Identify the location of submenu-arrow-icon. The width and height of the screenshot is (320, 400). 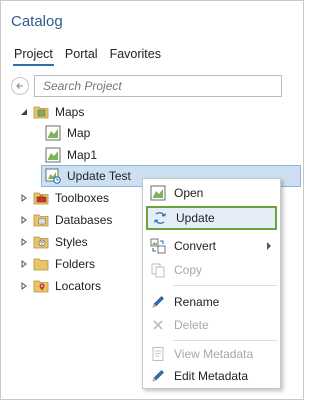
(269, 246).